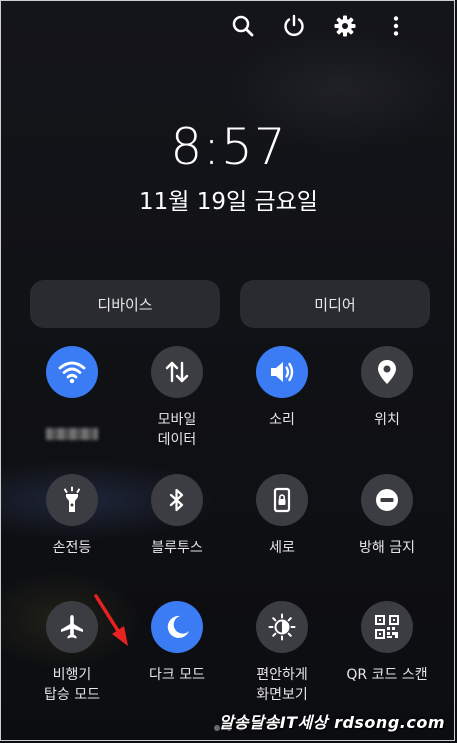 The image size is (457, 743). I want to click on tile-wifi, so click(72, 395).